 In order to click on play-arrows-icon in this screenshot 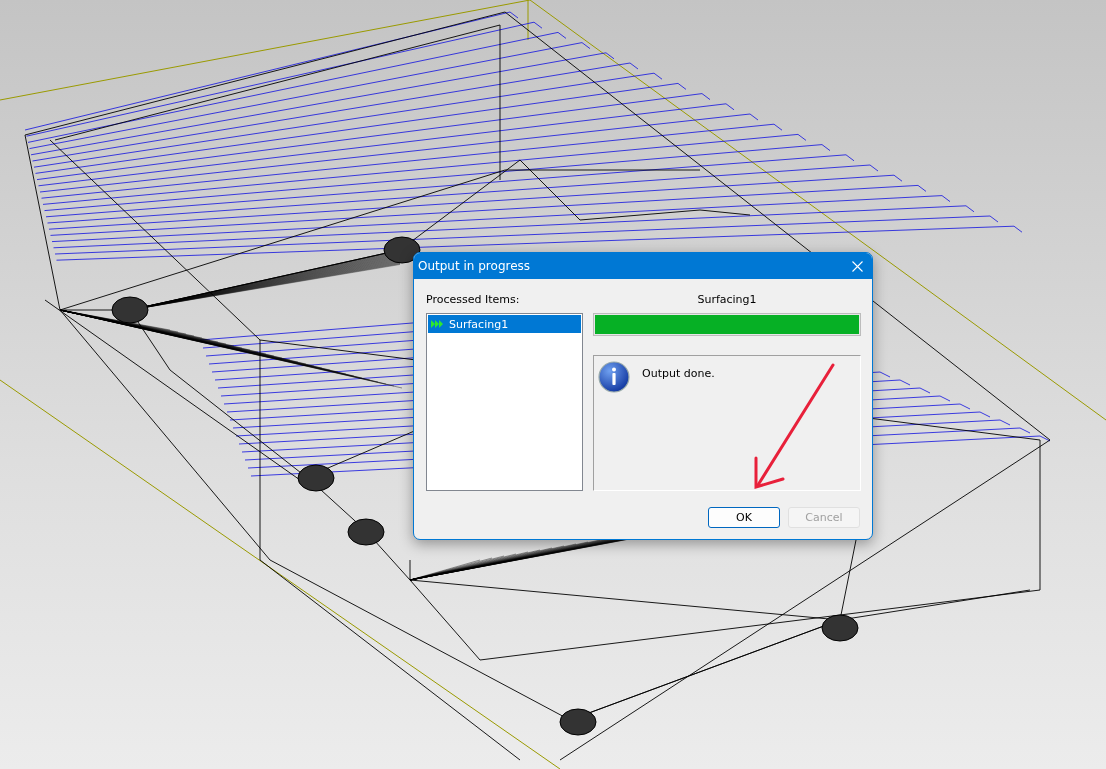, I will do `click(437, 324)`.